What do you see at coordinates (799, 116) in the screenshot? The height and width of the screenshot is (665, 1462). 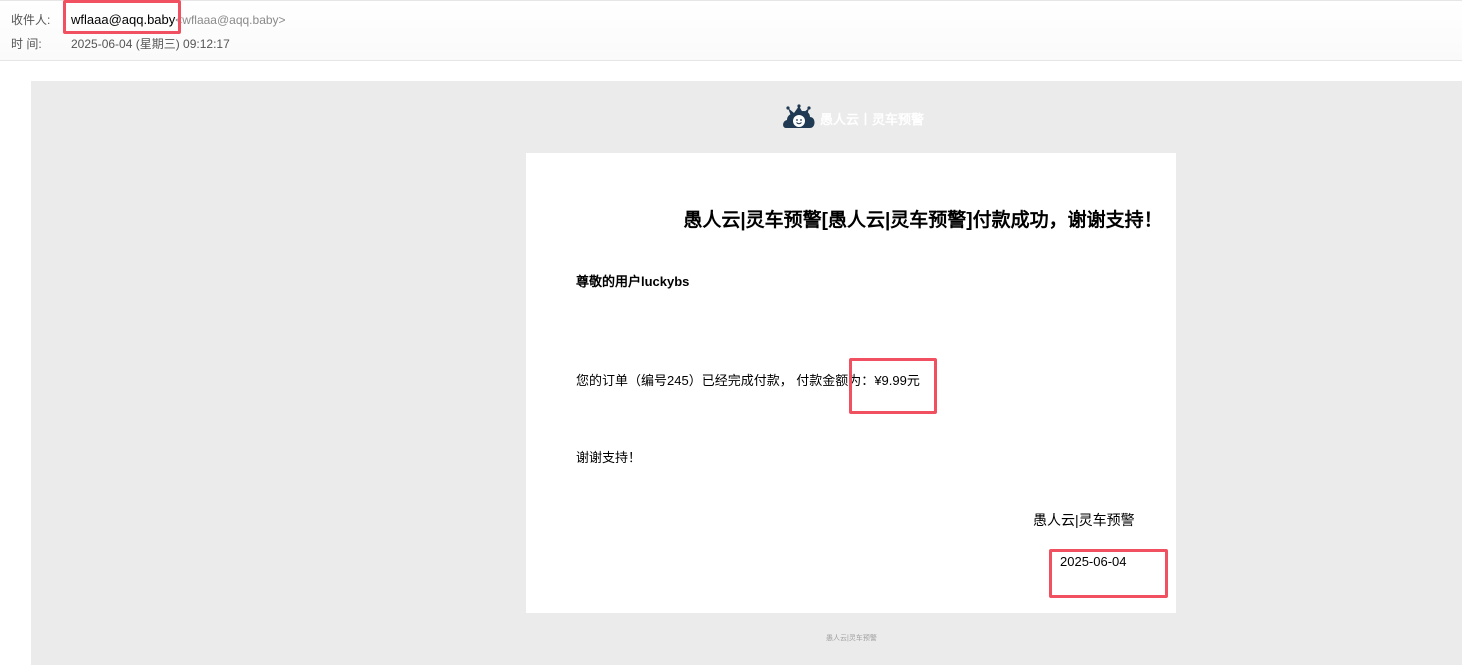 I see `jester-cloud-icon` at bounding box center [799, 116].